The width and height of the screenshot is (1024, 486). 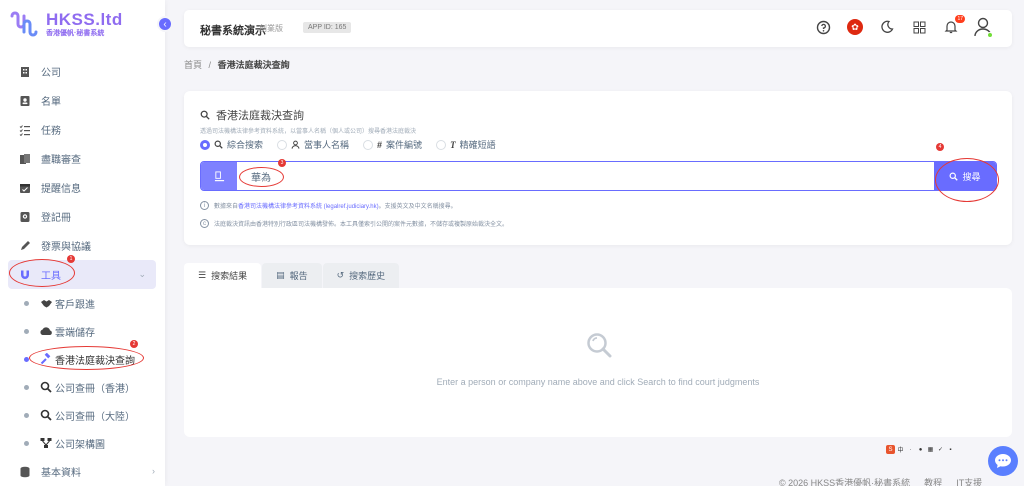 I want to click on brand-name: HKSS.ltd, so click(x=84, y=19).